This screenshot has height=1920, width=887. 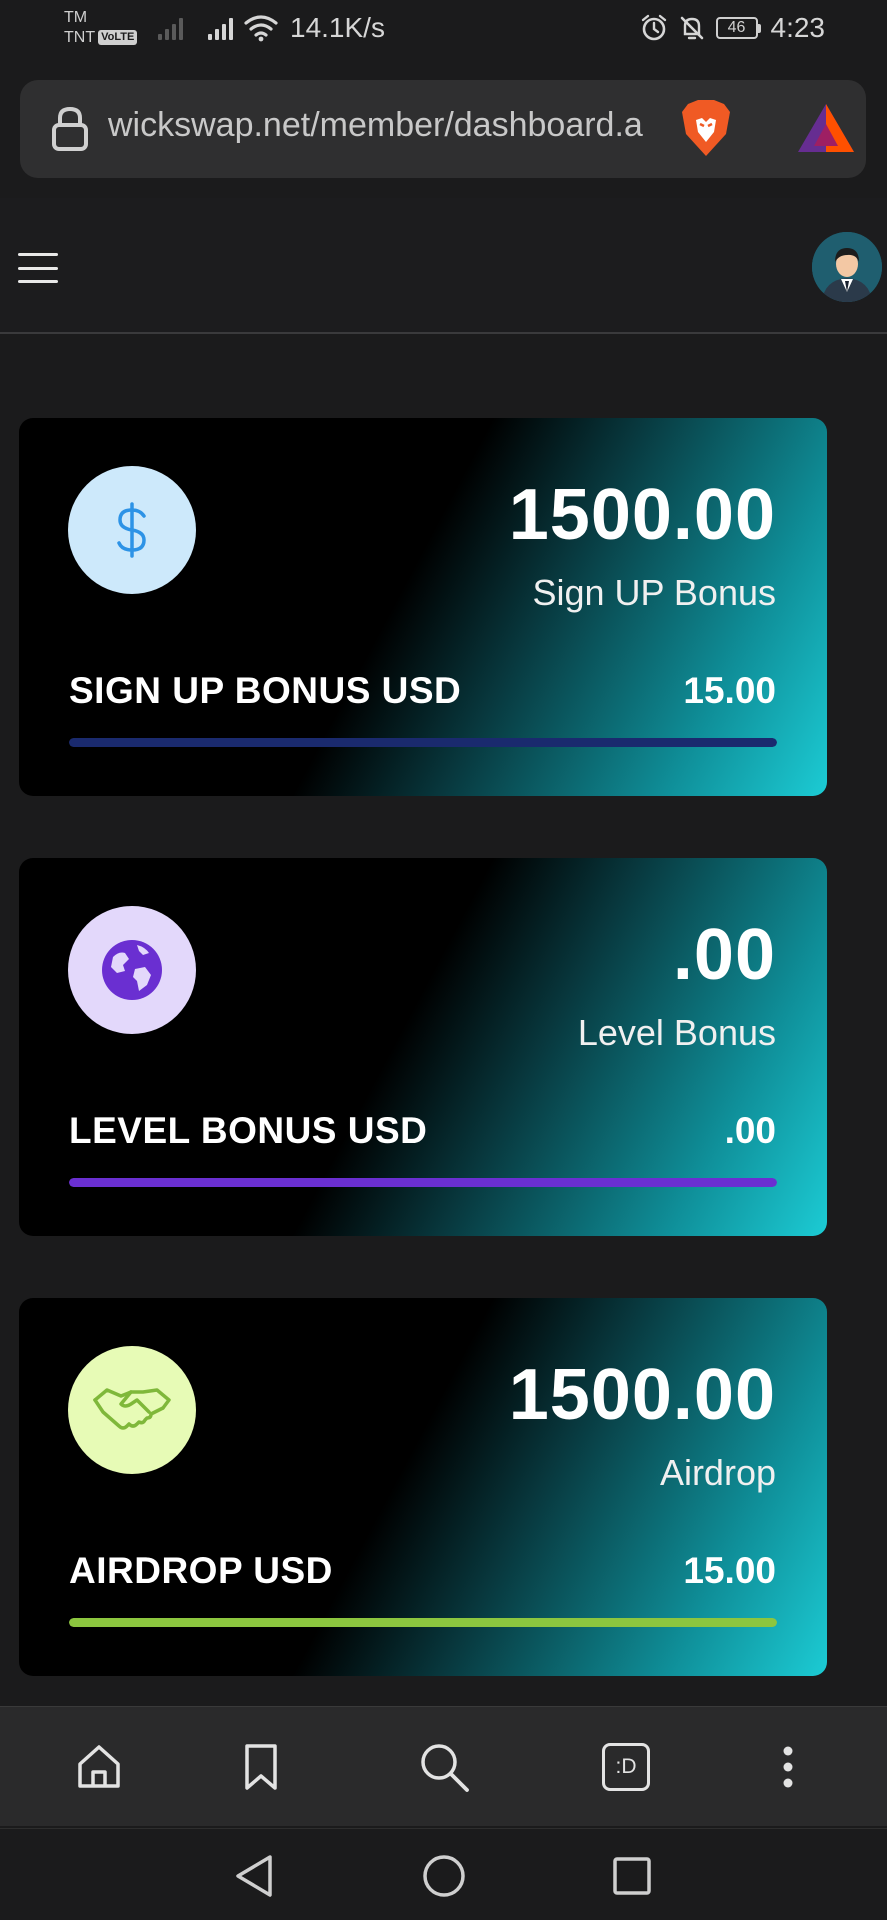 I want to click on card-subtitle: Level Bonus, so click(x=676, y=1032).